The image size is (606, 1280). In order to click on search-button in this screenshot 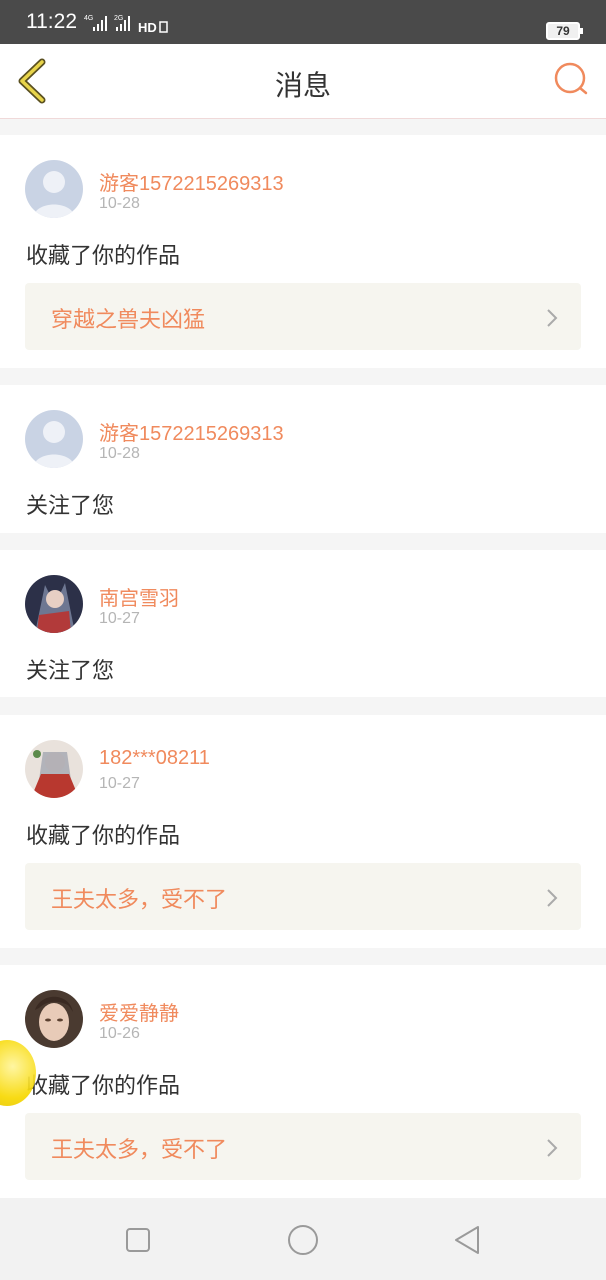, I will do `click(572, 80)`.